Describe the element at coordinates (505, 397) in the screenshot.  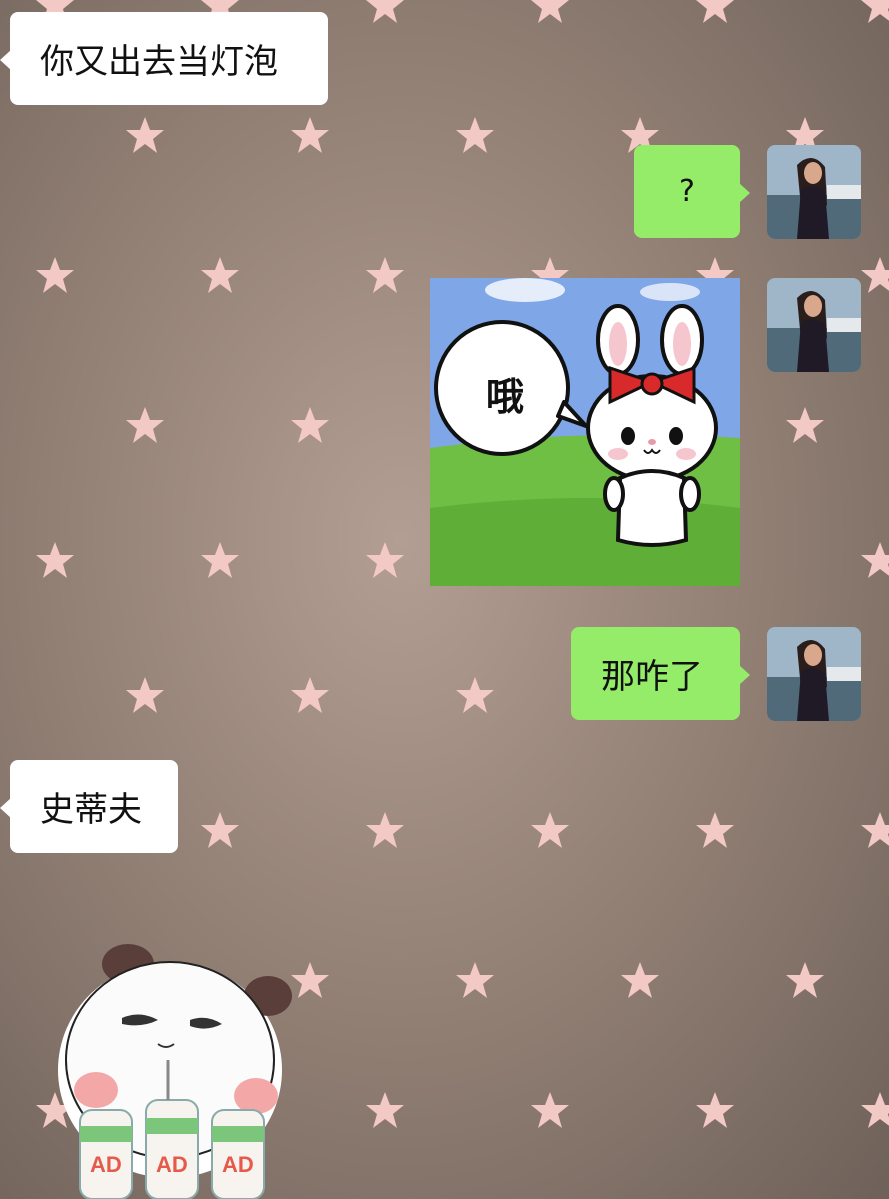
I see `sticker-caption: 哦` at that location.